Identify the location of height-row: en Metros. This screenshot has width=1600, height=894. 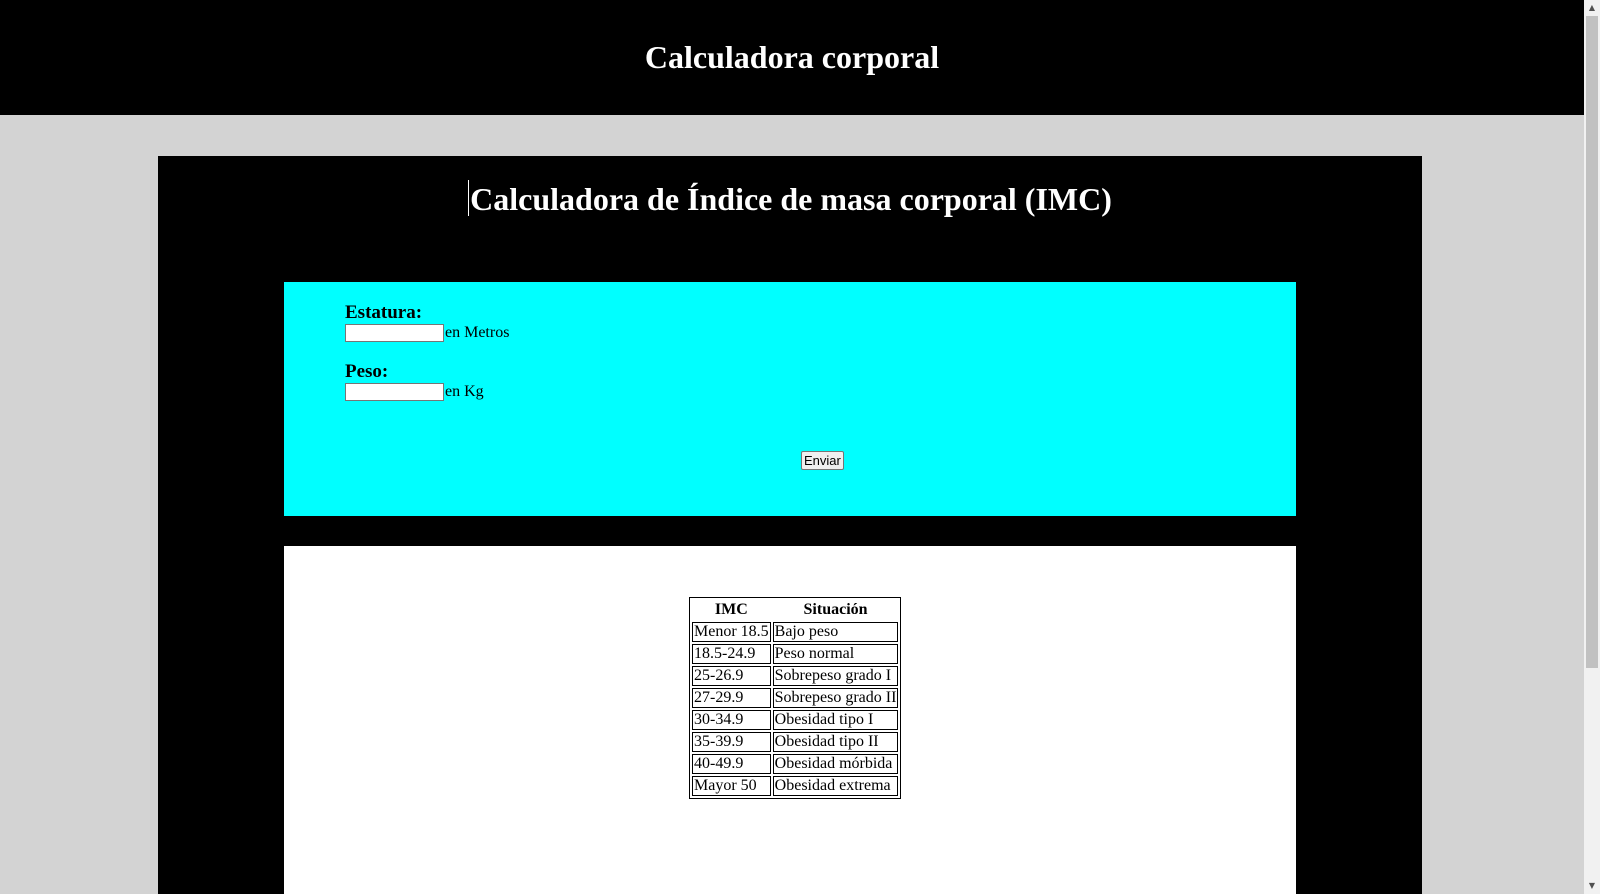
(427, 333).